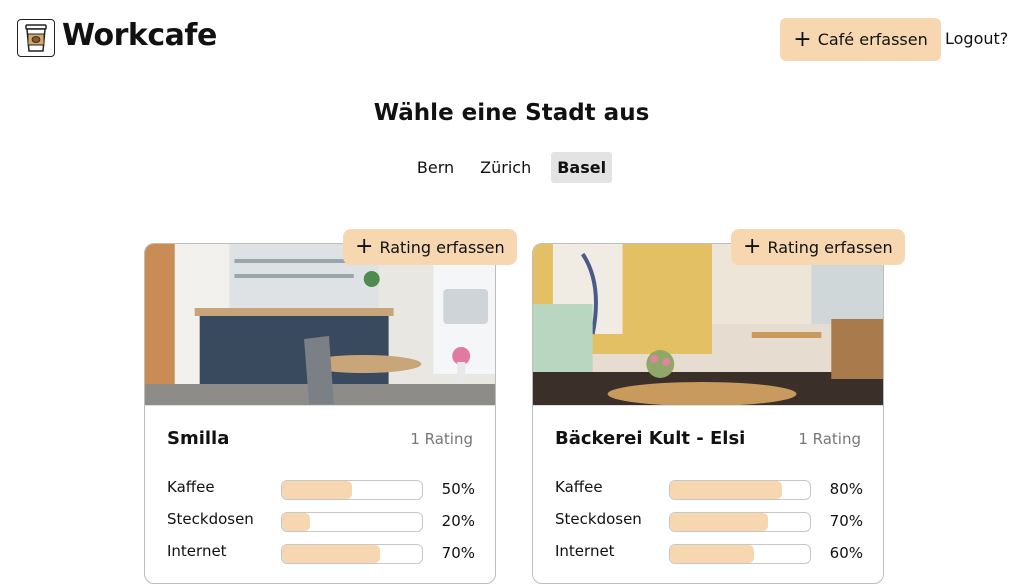  What do you see at coordinates (976, 38) in the screenshot?
I see `logout-link: Logout?` at bounding box center [976, 38].